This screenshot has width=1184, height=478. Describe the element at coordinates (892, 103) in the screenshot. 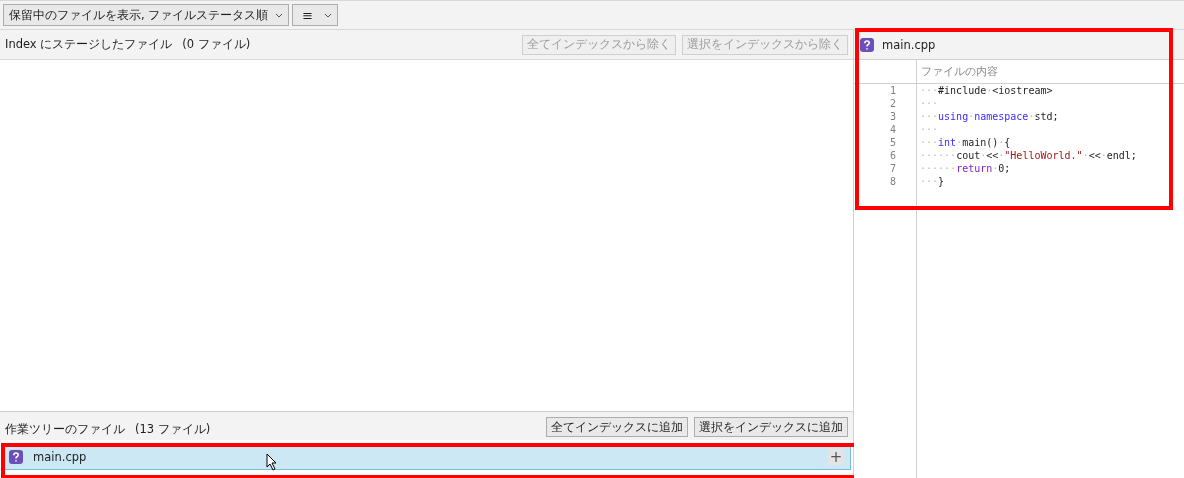

I see `line-number: 2` at that location.